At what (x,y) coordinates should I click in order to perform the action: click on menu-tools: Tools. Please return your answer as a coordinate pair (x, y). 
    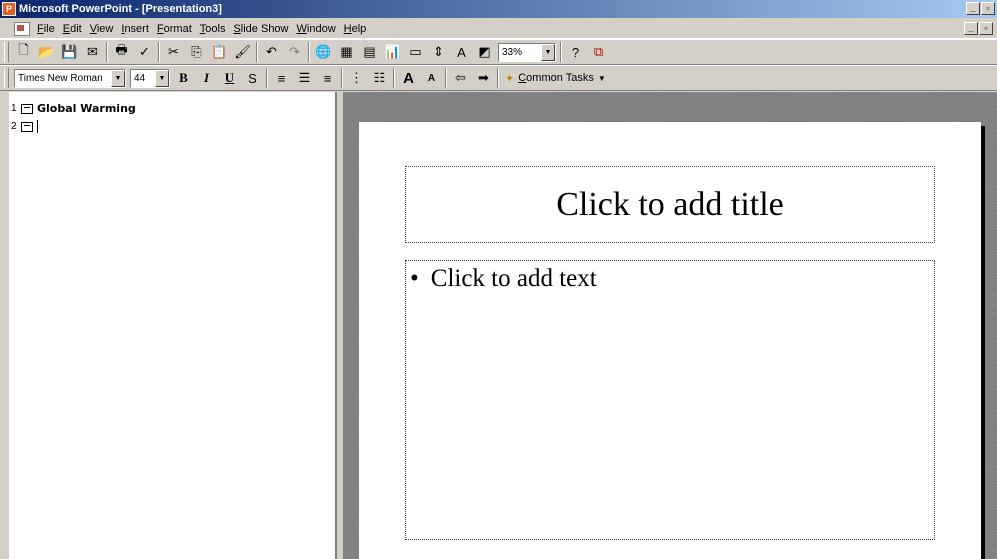
    Looking at the image, I should click on (214, 29).